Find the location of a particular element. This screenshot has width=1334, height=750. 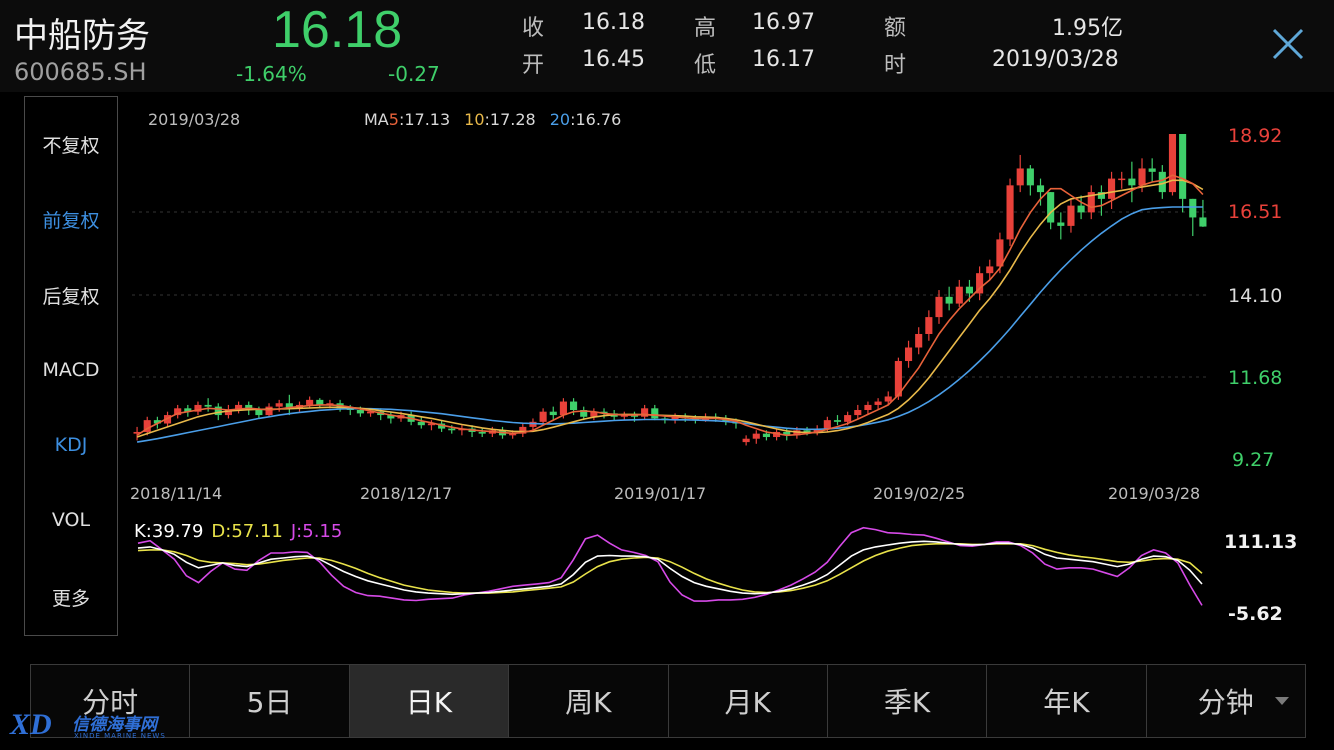

kdj-legend: K:39.79 D:57.11 J:5.15 is located at coordinates (238, 531).